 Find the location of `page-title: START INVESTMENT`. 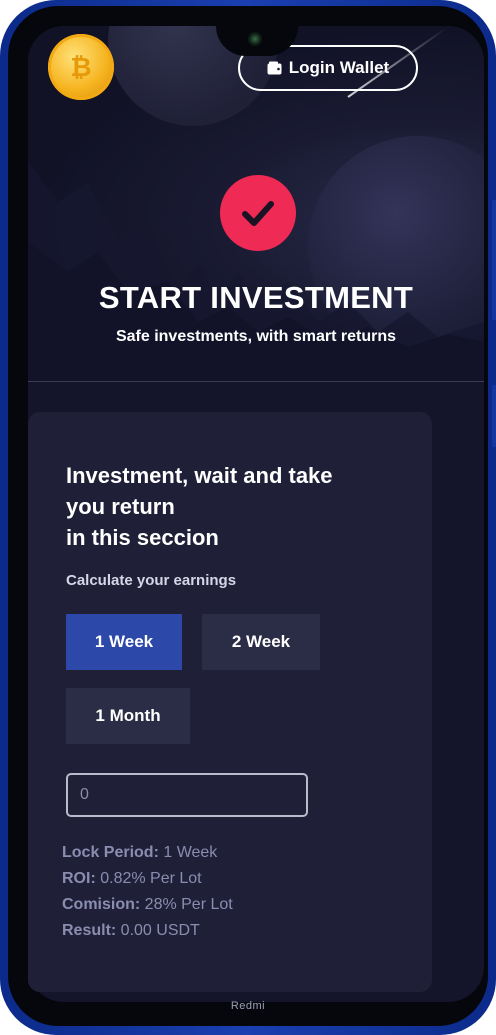

page-title: START INVESTMENT is located at coordinates (256, 297).